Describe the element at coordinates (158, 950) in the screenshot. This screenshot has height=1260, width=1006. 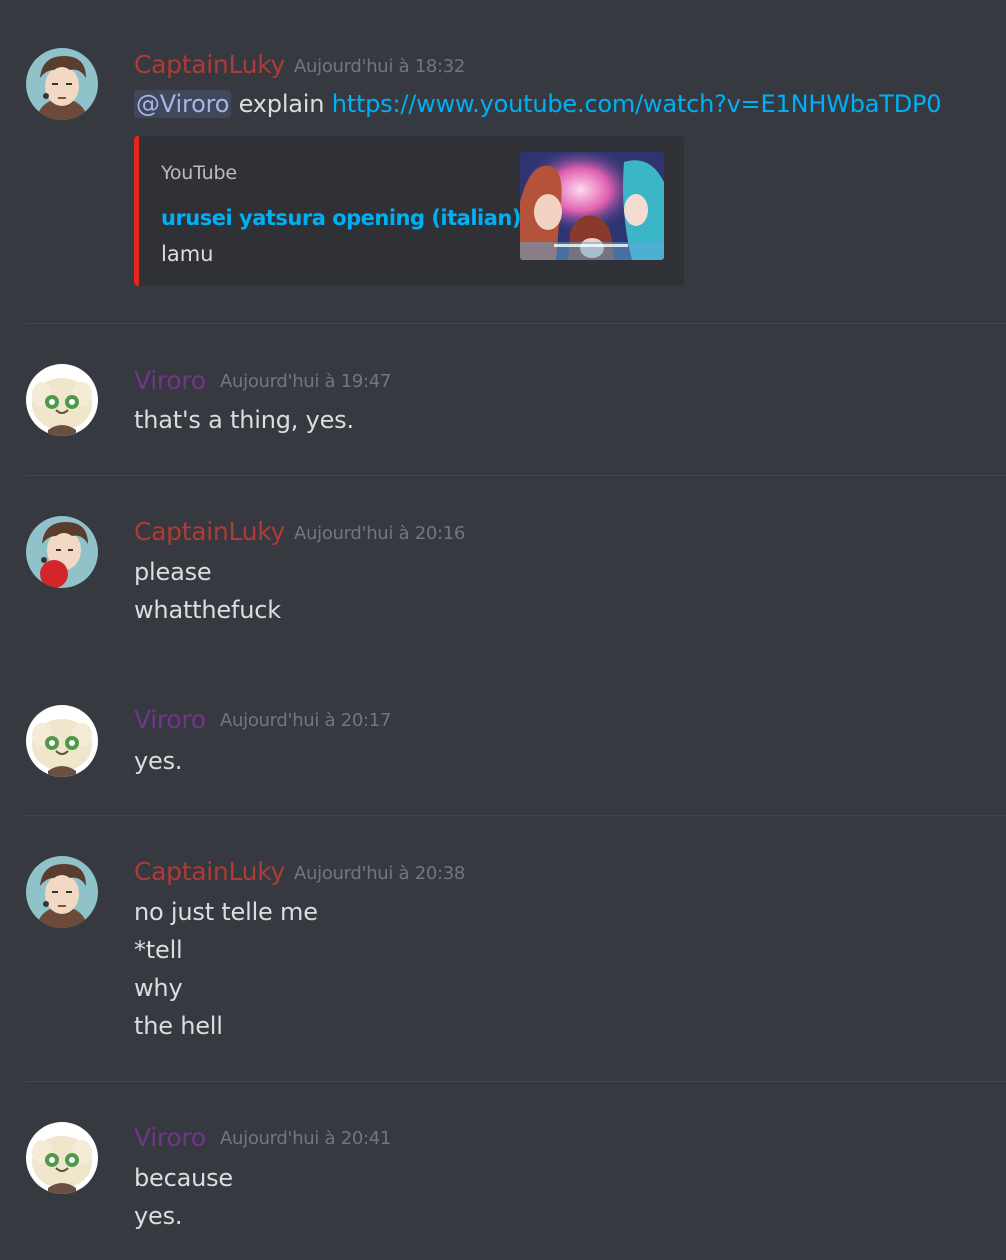
I see `message-line: *tell` at that location.